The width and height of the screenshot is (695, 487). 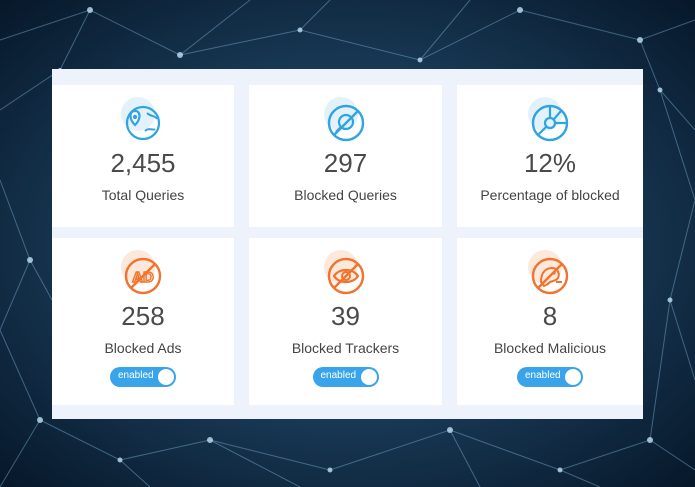 I want to click on stat-value: 39, so click(x=345, y=316).